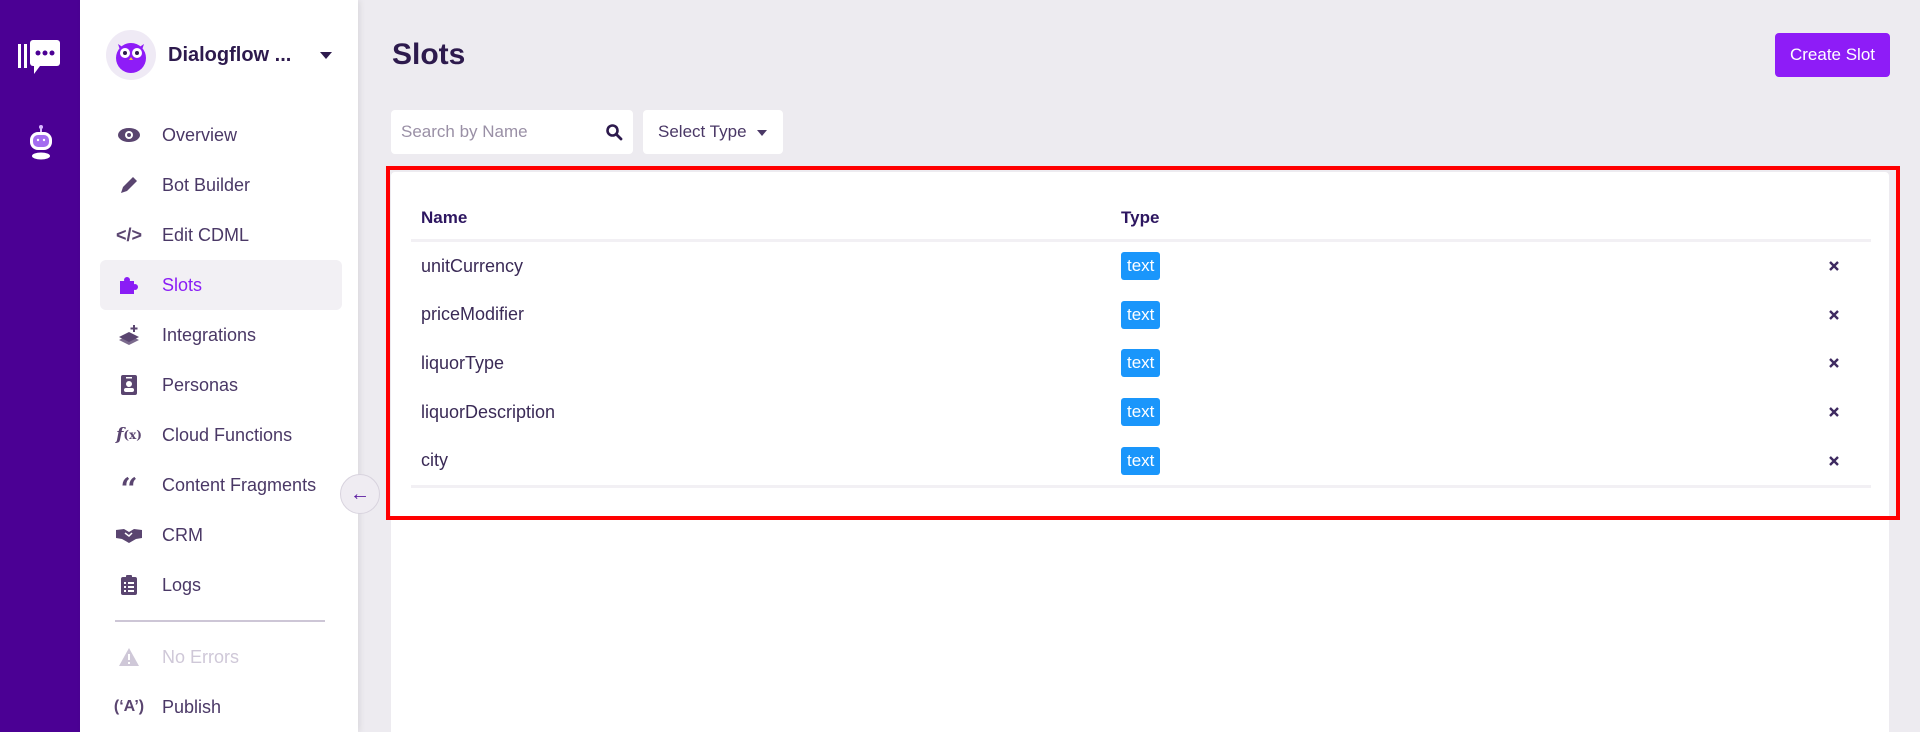  I want to click on table-row: unitCurrency text, so click(1141, 266).